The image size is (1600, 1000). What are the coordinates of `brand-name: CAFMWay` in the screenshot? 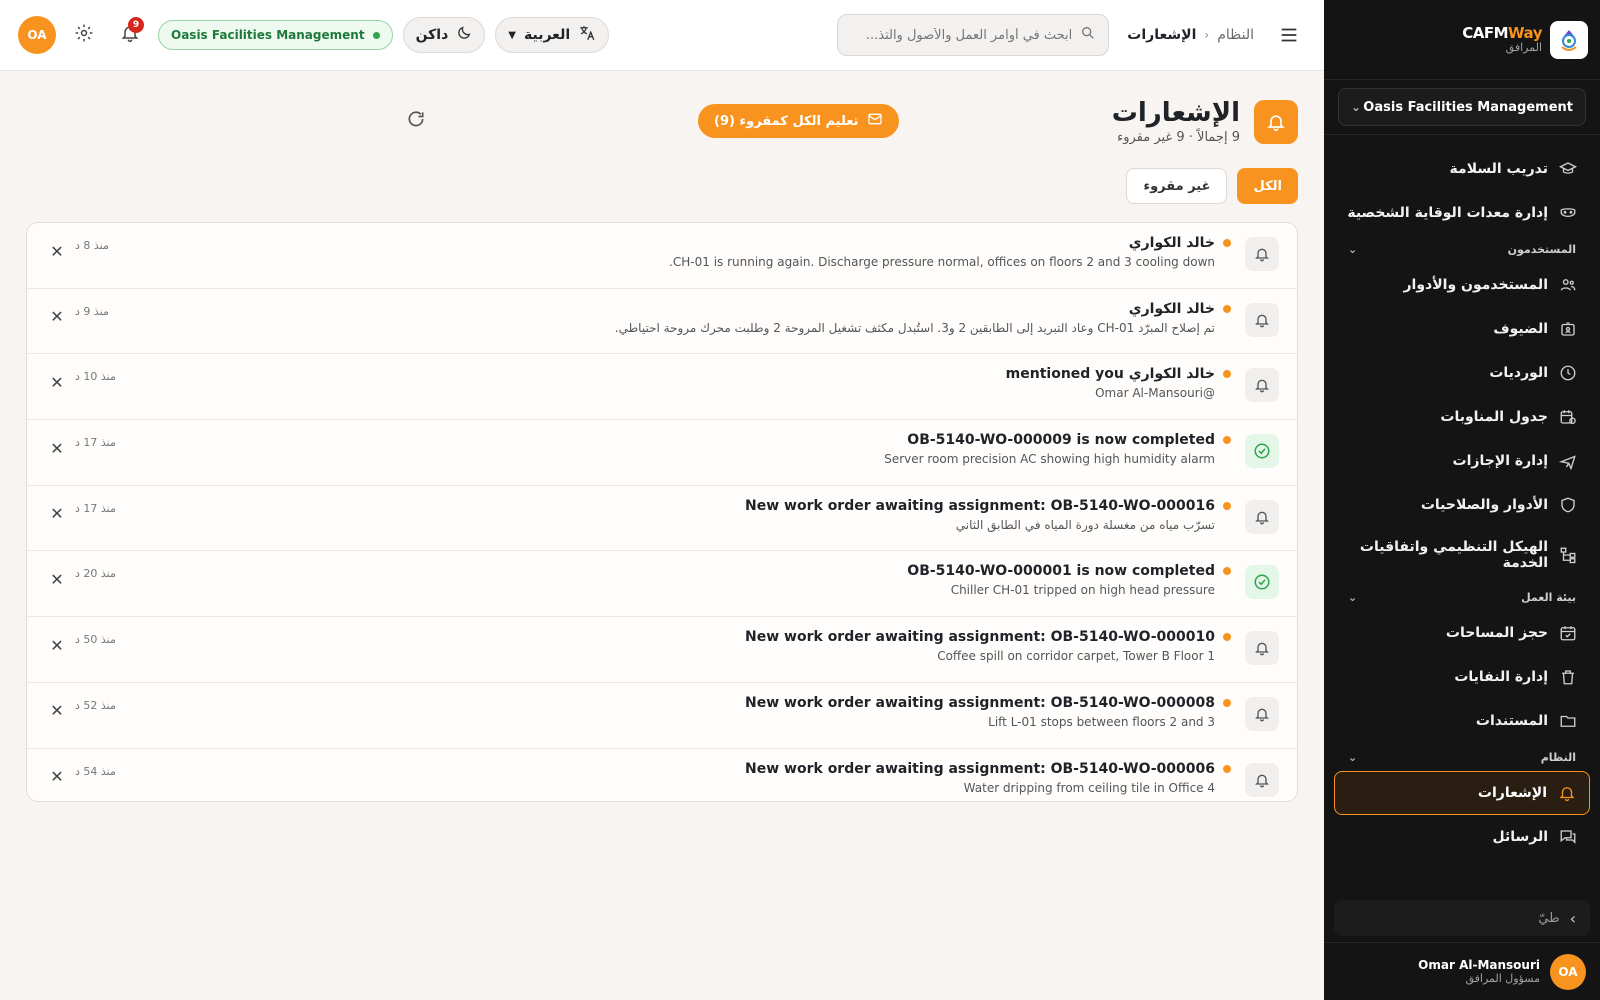 It's located at (1502, 33).